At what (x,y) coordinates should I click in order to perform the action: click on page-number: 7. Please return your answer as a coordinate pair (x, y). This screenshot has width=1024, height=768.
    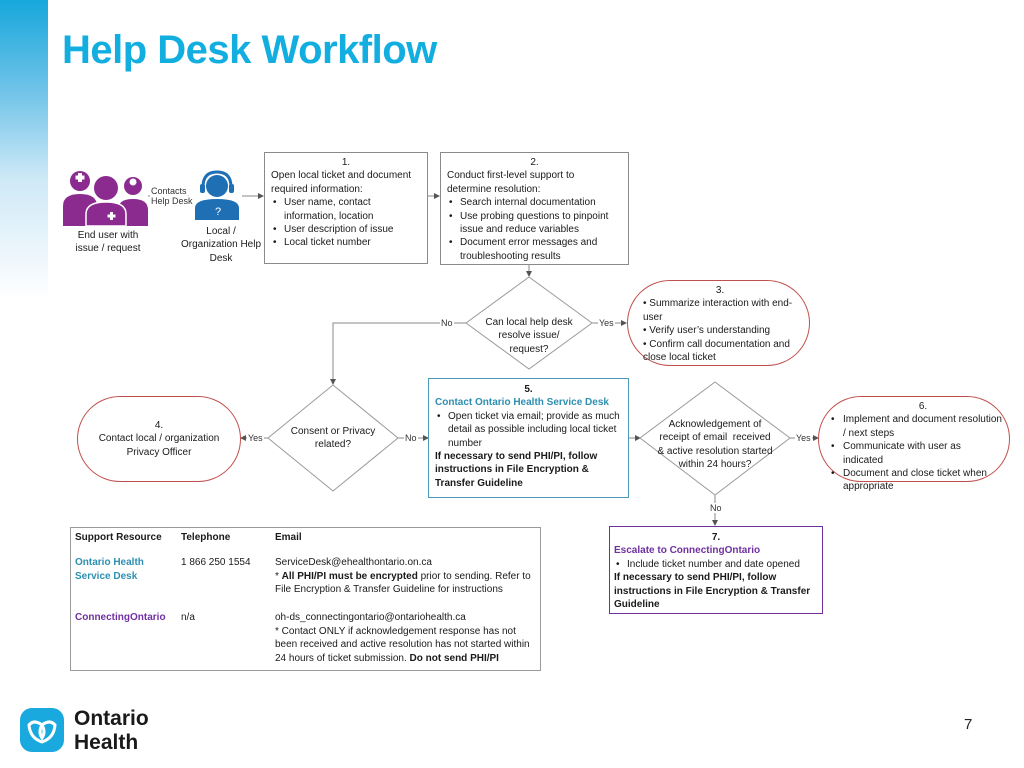
    Looking at the image, I should click on (968, 724).